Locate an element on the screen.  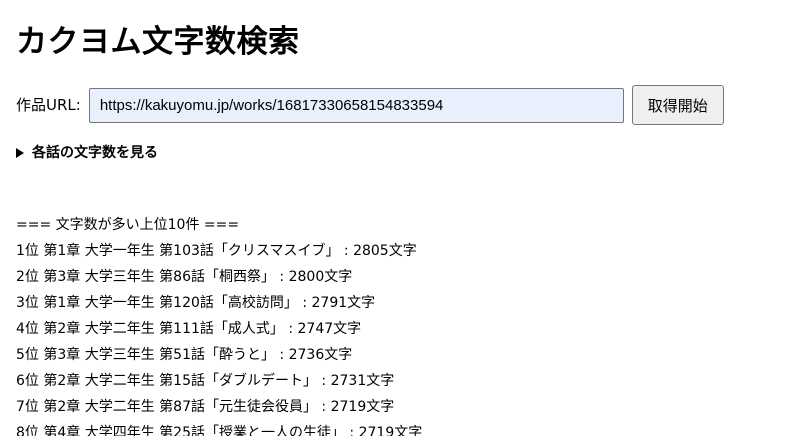
result-line: 2位 第3章 大学三年生 第86話「桐西祭」 : 2800文字 is located at coordinates (184, 277).